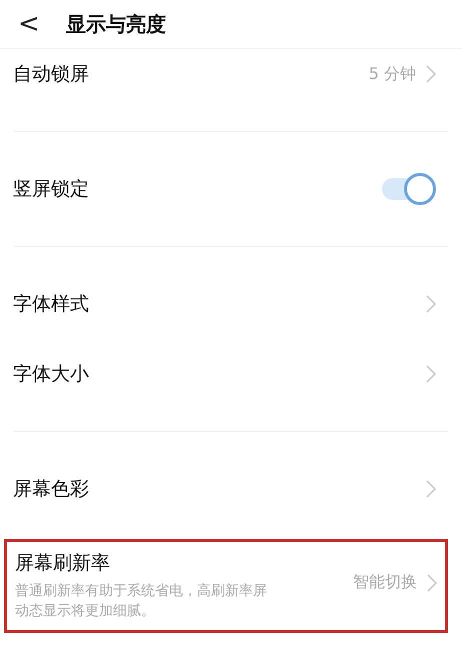 Image resolution: width=462 pixels, height=657 pixels. I want to click on settings-row: 字体大小, so click(231, 374).